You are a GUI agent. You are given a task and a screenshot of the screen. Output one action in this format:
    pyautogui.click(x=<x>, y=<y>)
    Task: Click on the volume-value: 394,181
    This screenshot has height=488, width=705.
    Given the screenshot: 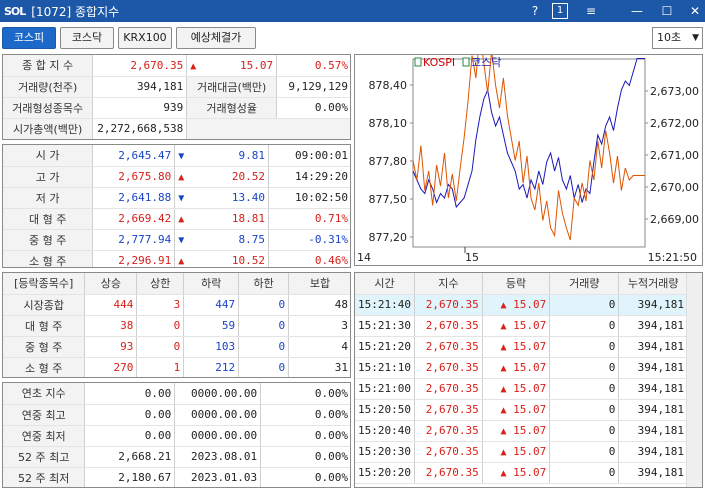 What is the action you would take?
    pyautogui.click(x=140, y=87)
    